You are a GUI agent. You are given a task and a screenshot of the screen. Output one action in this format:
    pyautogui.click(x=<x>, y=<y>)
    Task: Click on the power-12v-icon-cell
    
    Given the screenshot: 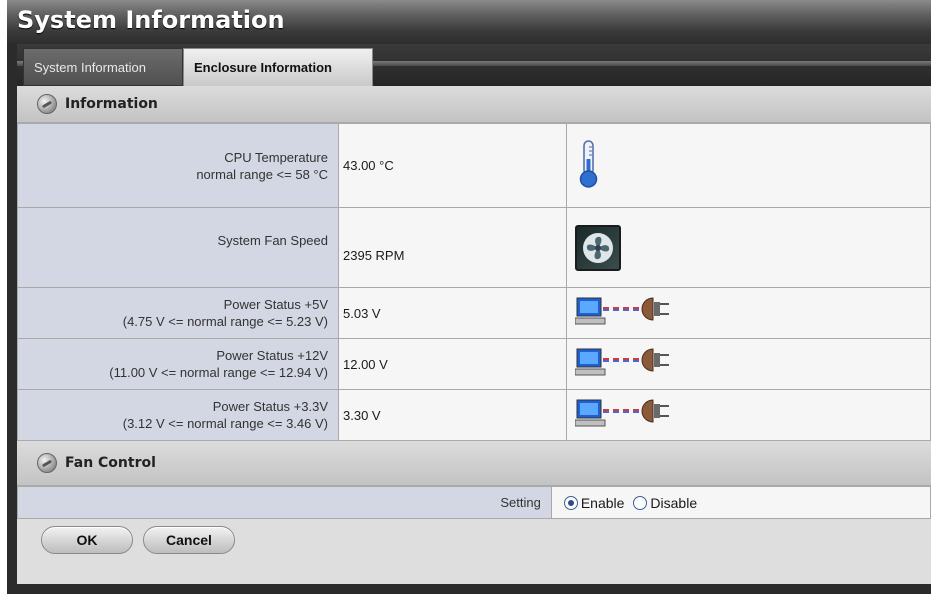 What is the action you would take?
    pyautogui.click(x=748, y=364)
    